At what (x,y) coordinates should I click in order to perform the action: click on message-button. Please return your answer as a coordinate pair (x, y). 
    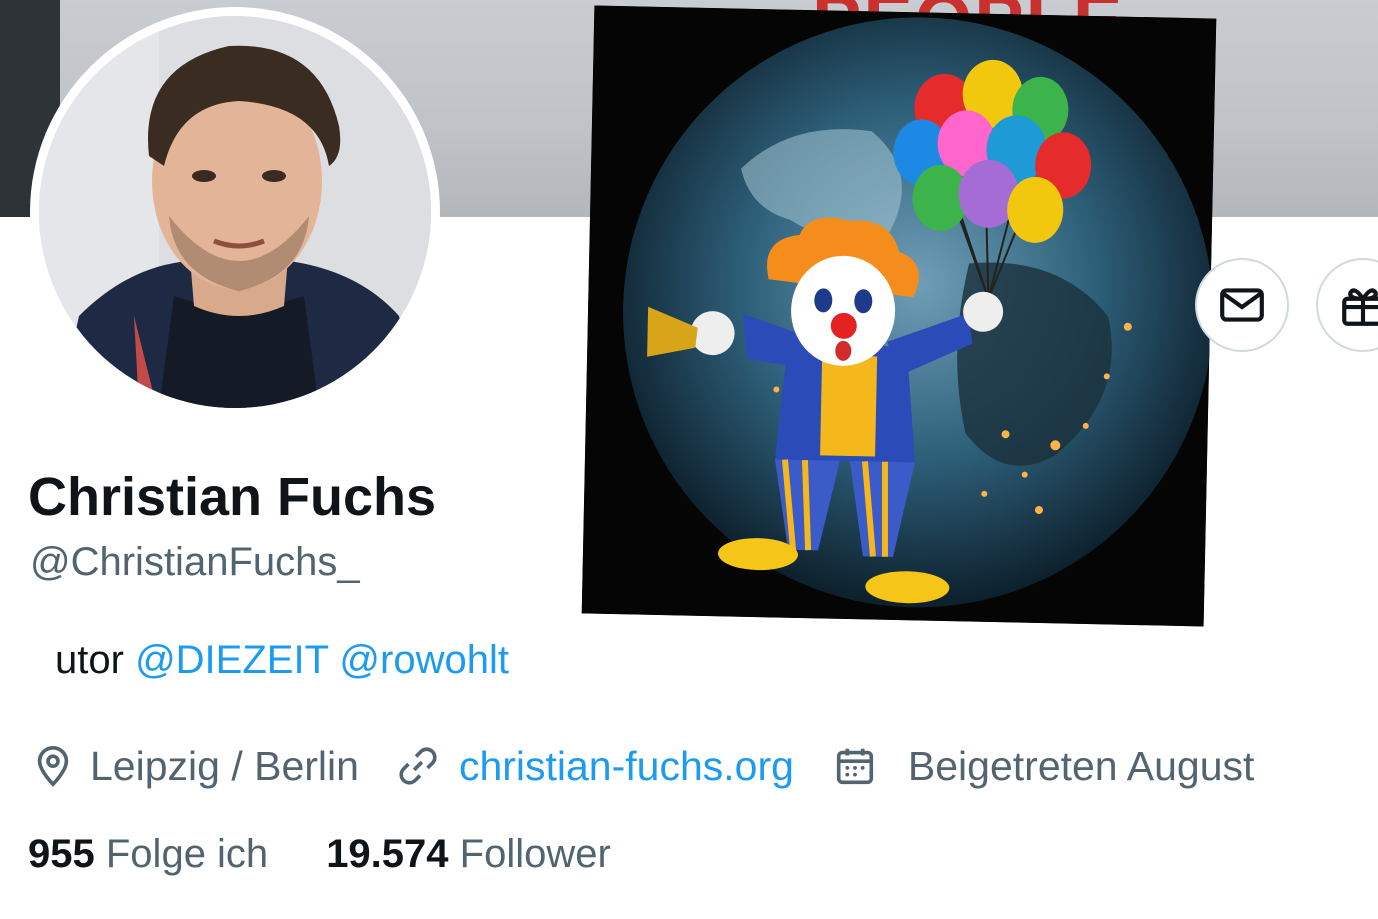
    Looking at the image, I should click on (1242, 305).